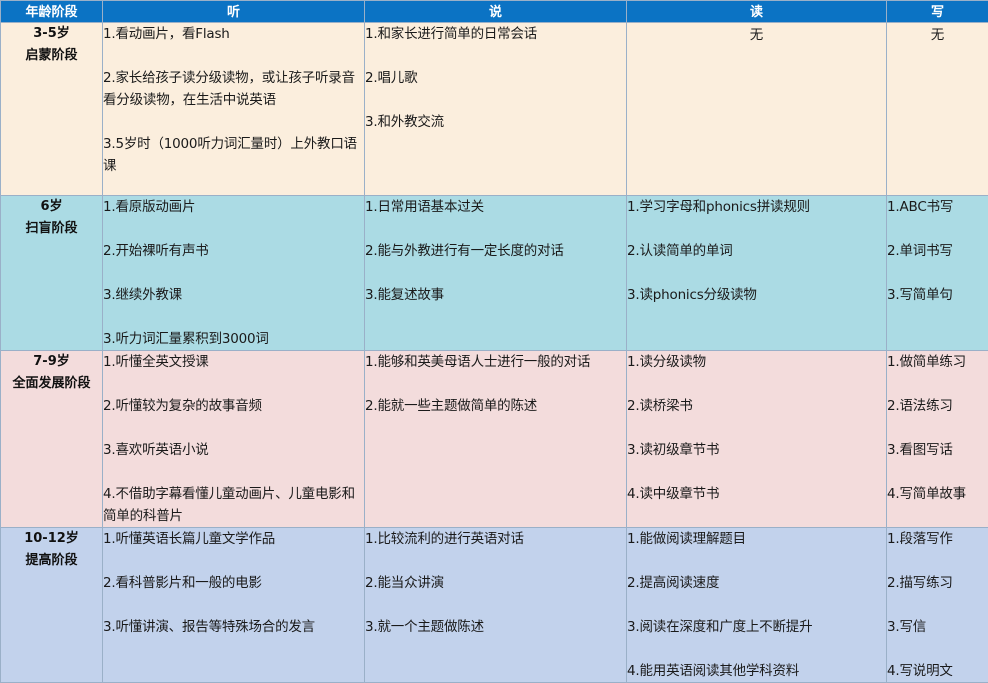 Image resolution: width=988 pixels, height=683 pixels. I want to click on list-item: 2.开始裸听有声书, so click(233, 251).